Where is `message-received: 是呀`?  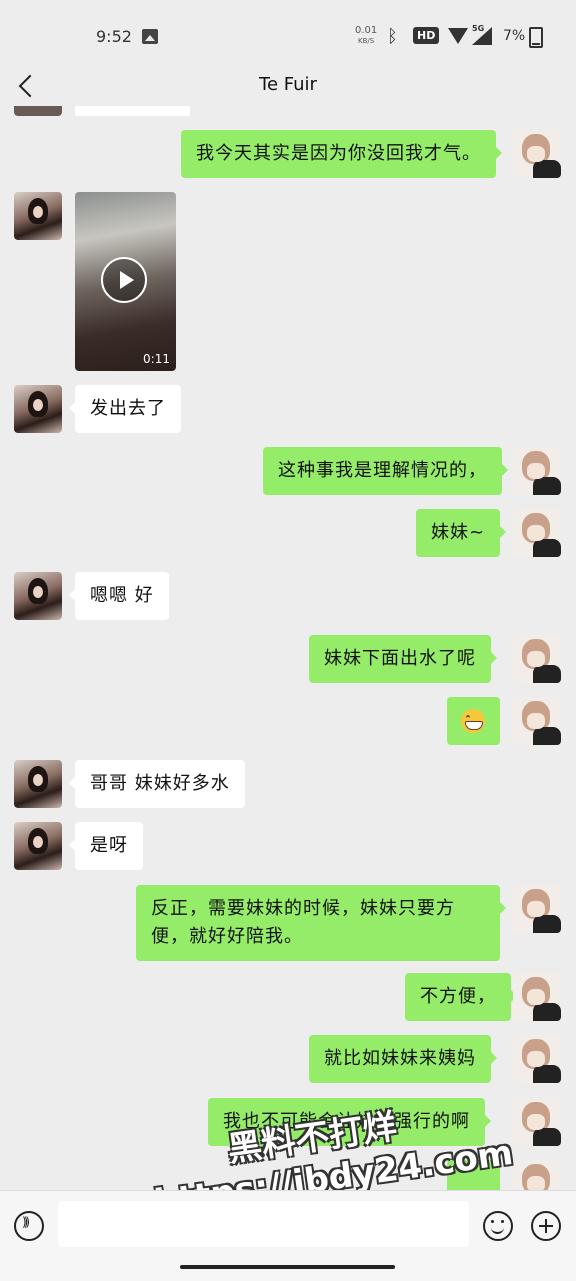
message-received: 是呀 is located at coordinates (106, 846).